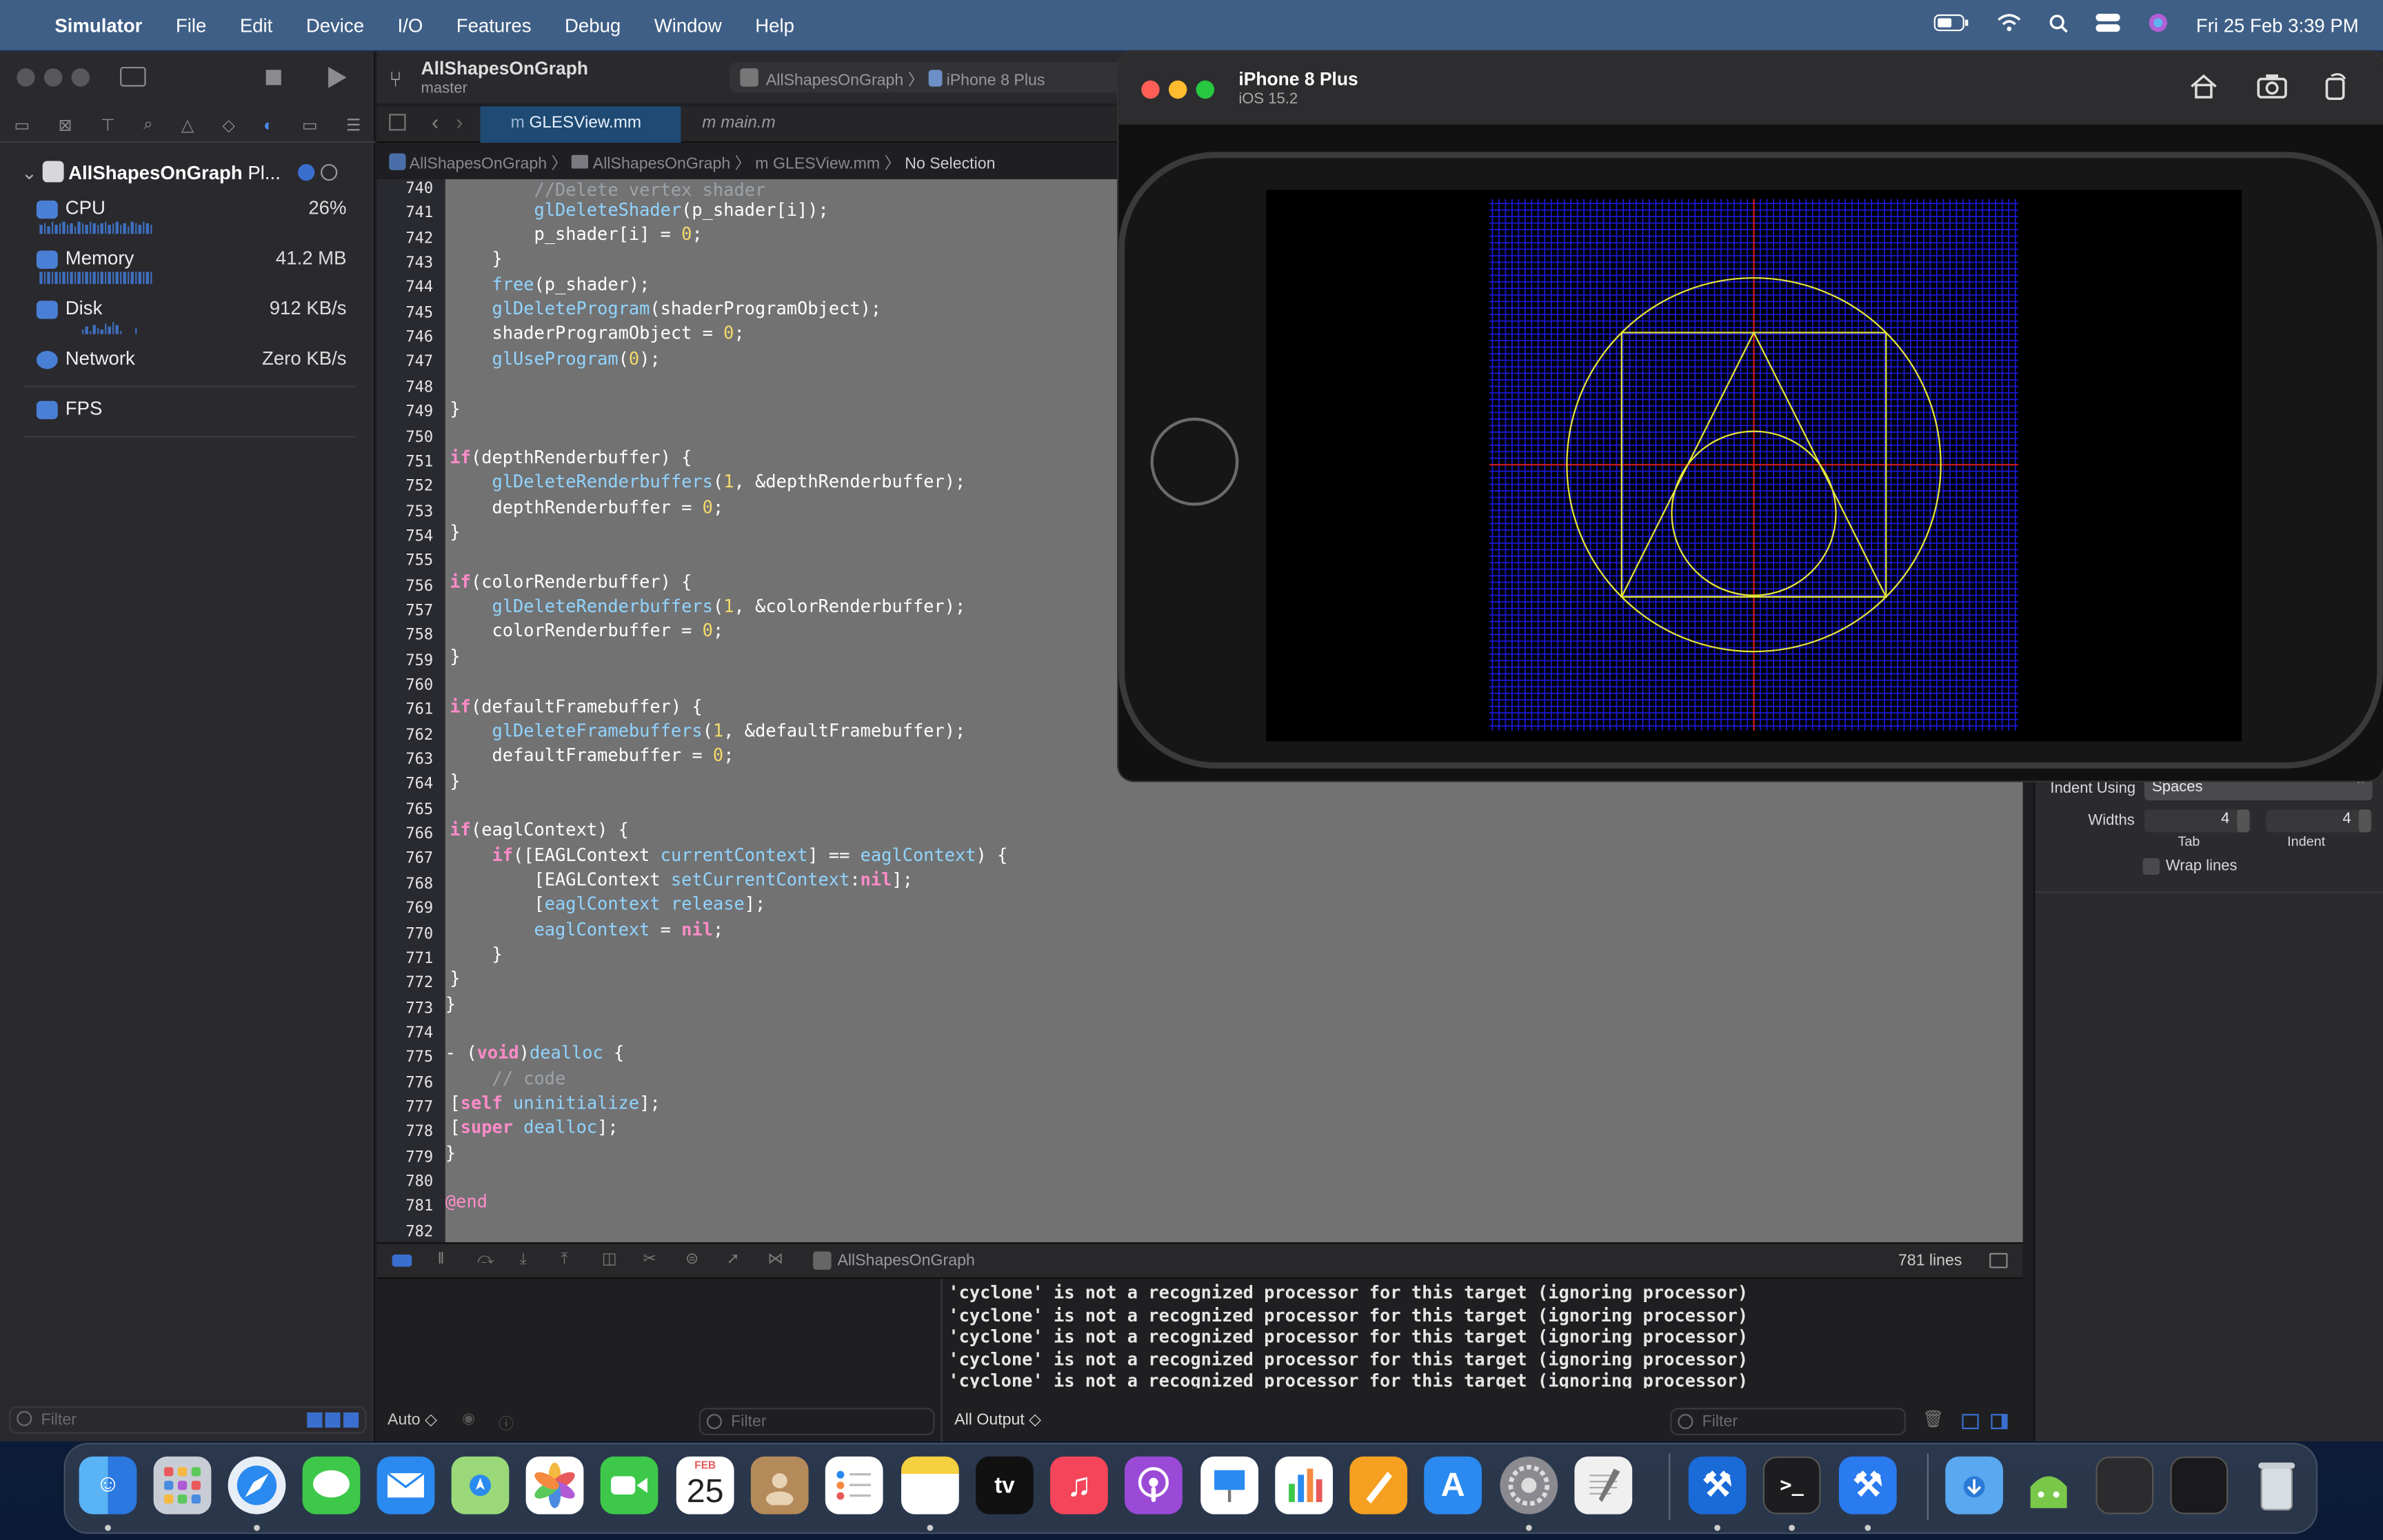  Describe the element at coordinates (2204, 91) in the screenshot. I see `home-icon` at that location.